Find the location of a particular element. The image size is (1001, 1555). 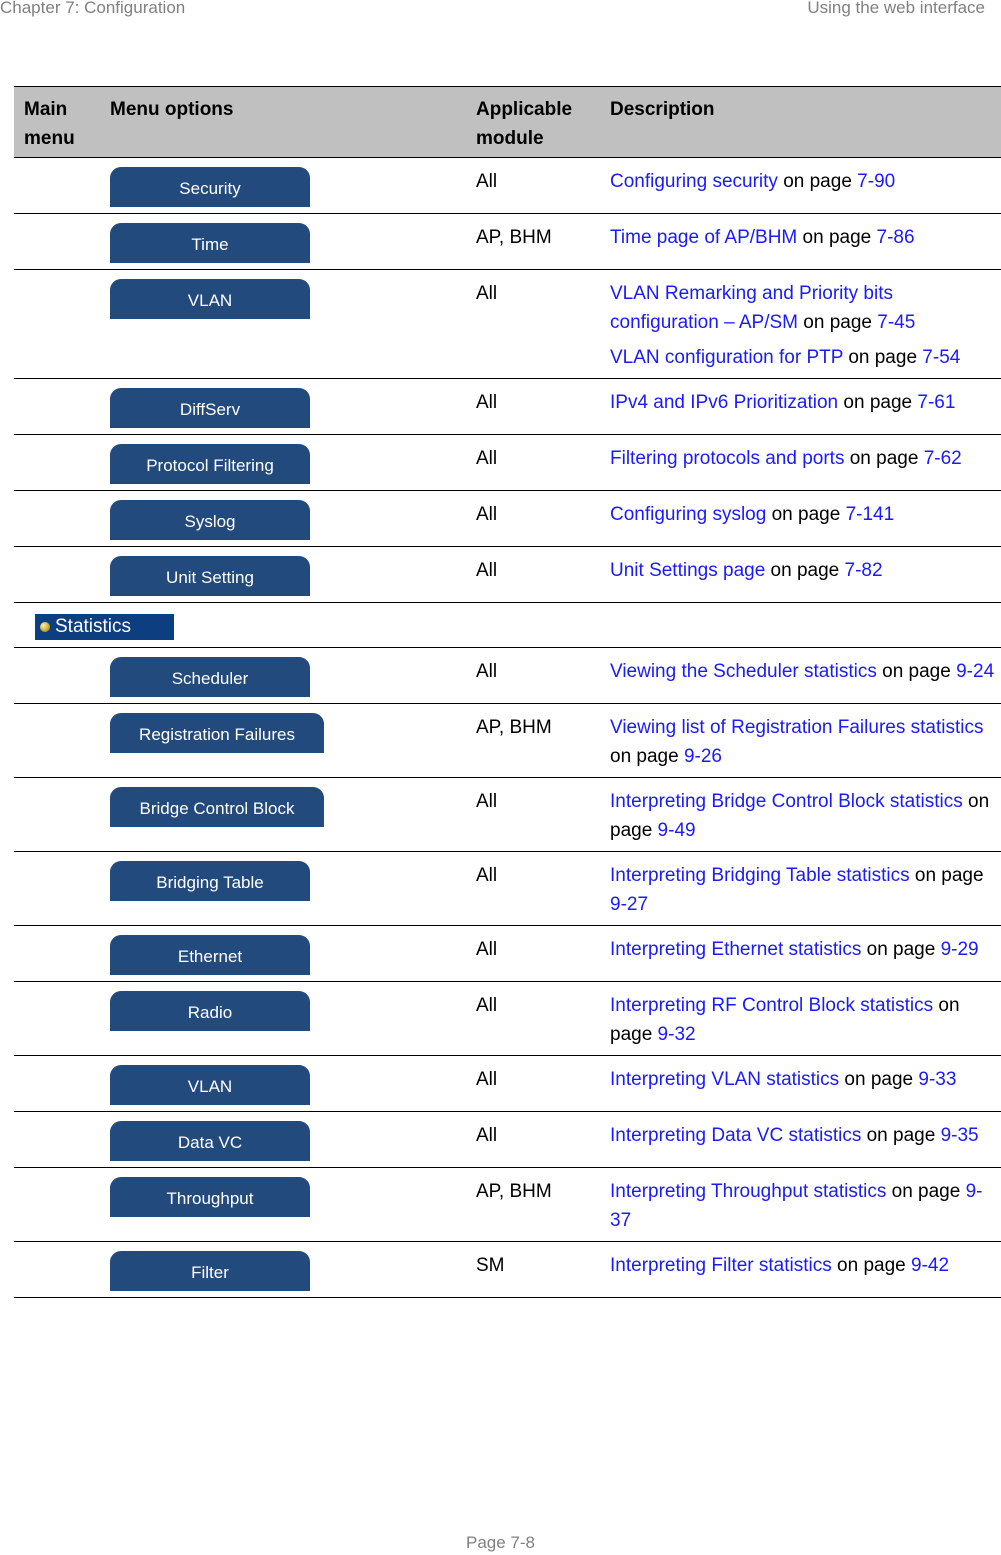

page-number-link: 7-90 is located at coordinates (876, 181).